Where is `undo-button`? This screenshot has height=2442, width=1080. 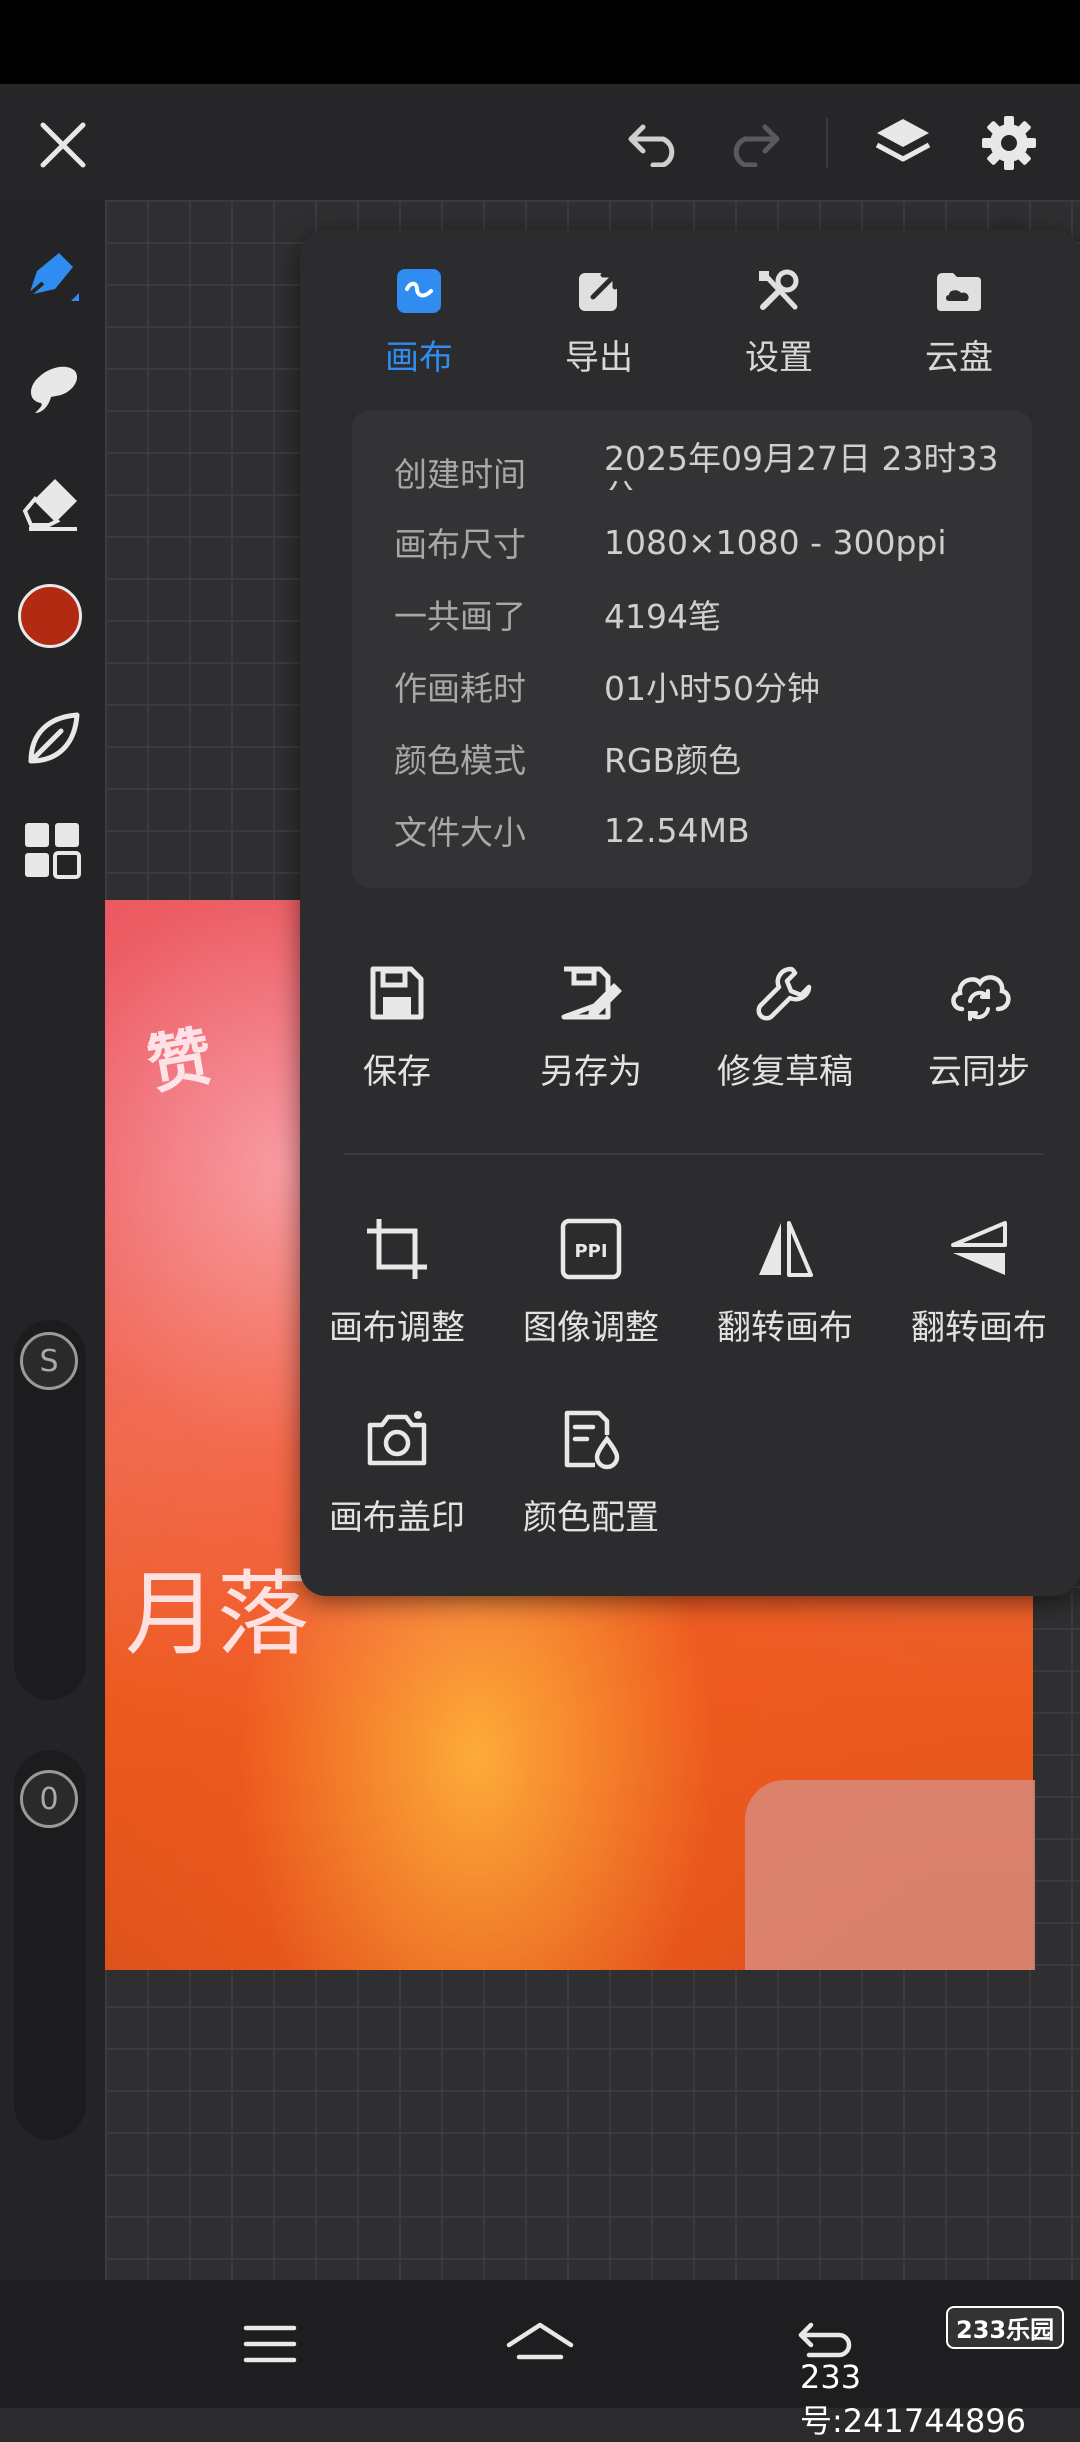
undo-button is located at coordinates (655, 143).